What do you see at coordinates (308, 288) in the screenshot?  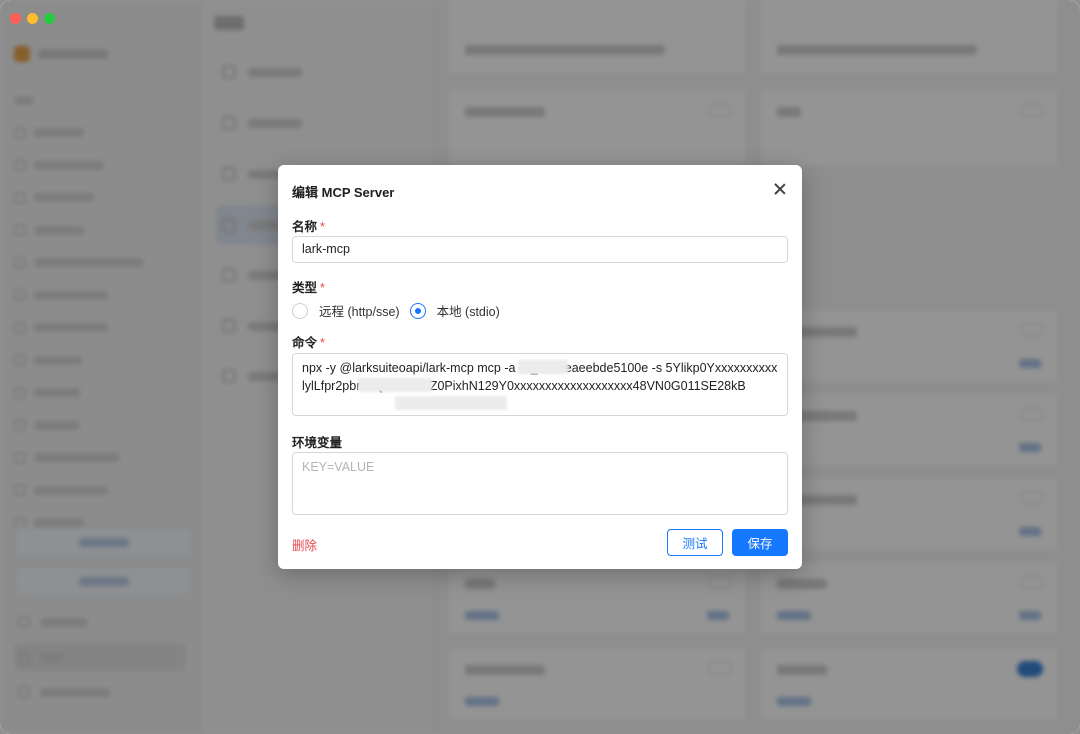 I see `type-label: 类型 *` at bounding box center [308, 288].